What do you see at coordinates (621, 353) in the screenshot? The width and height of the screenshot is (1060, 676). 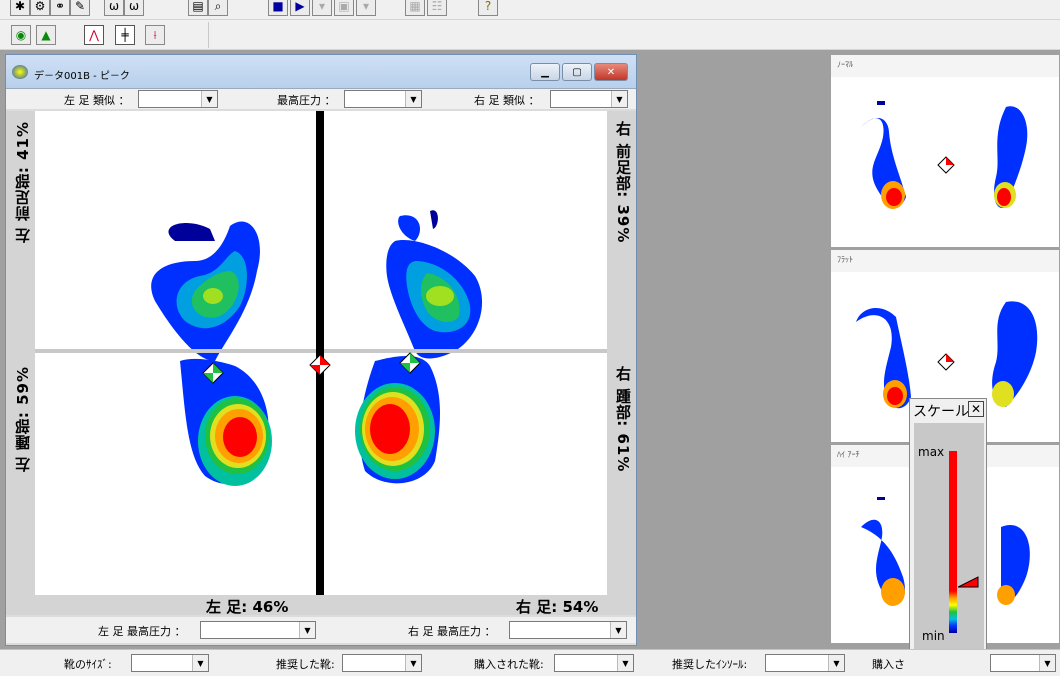 I see `right-label-strip: 右 前足部: 39% 右 踵部: 61%` at bounding box center [621, 353].